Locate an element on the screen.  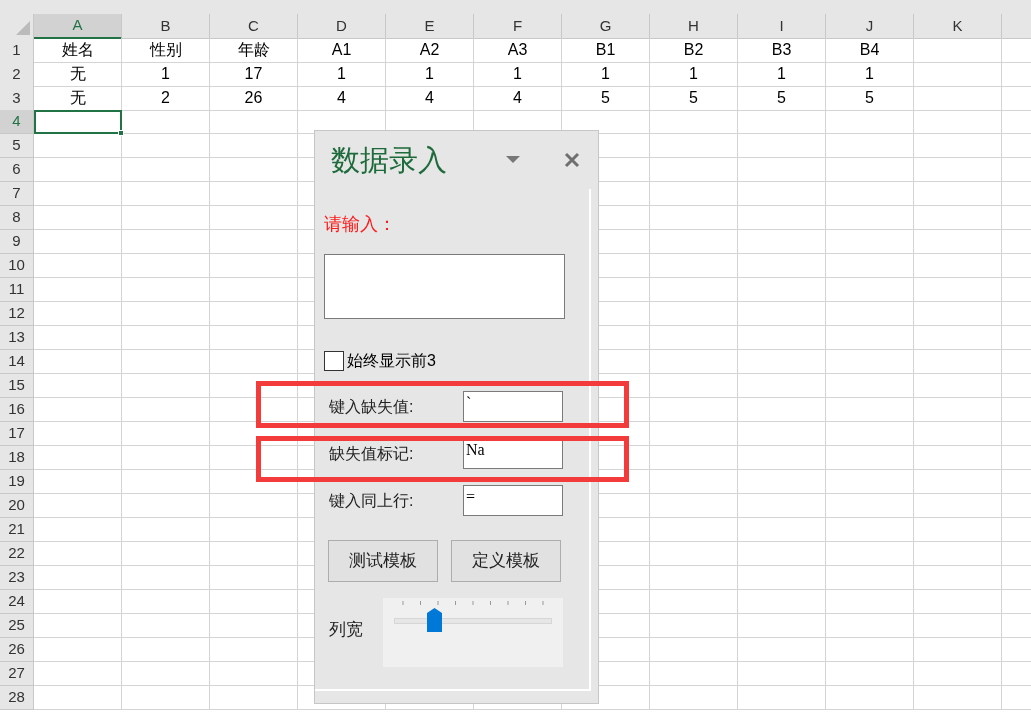
row-header: 2 is located at coordinates (17, 74).